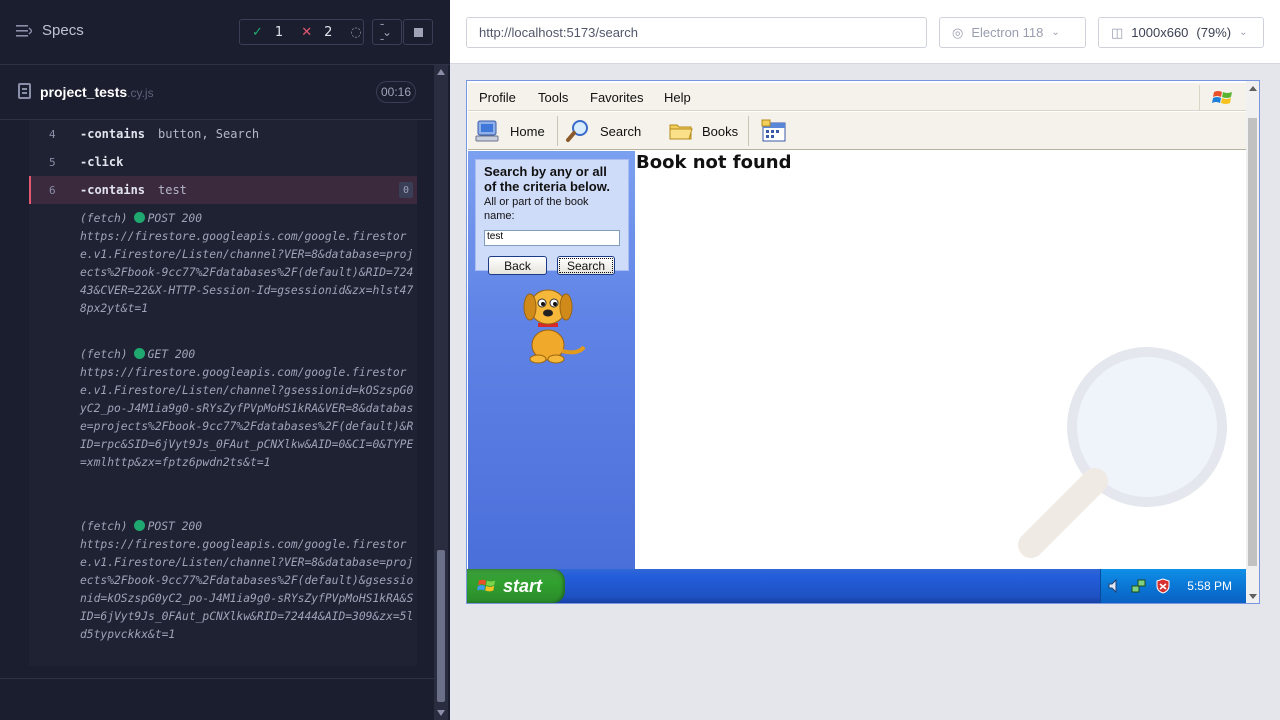 This screenshot has width=1280, height=720. What do you see at coordinates (406, 190) in the screenshot?
I see `element-count-badge: 0` at bounding box center [406, 190].